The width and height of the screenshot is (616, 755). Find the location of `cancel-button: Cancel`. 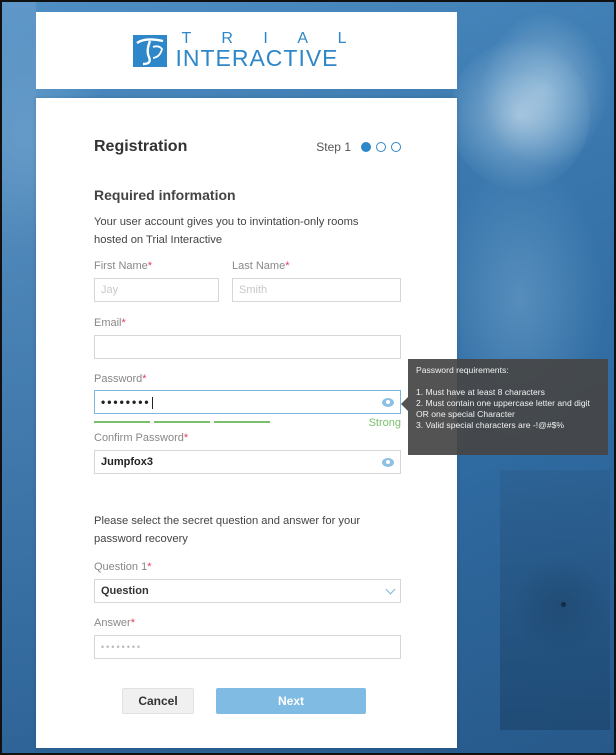

cancel-button: Cancel is located at coordinates (158, 701).